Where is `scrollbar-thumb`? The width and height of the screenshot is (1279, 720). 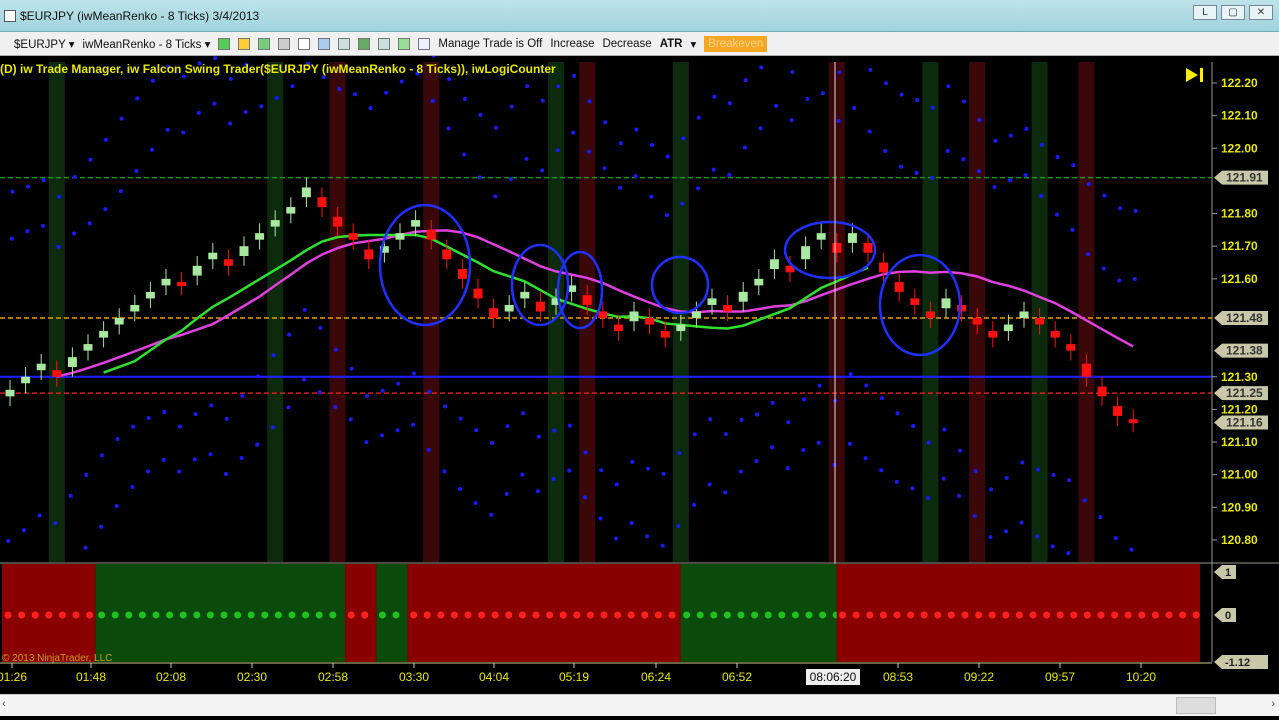 scrollbar-thumb is located at coordinates (1196, 705).